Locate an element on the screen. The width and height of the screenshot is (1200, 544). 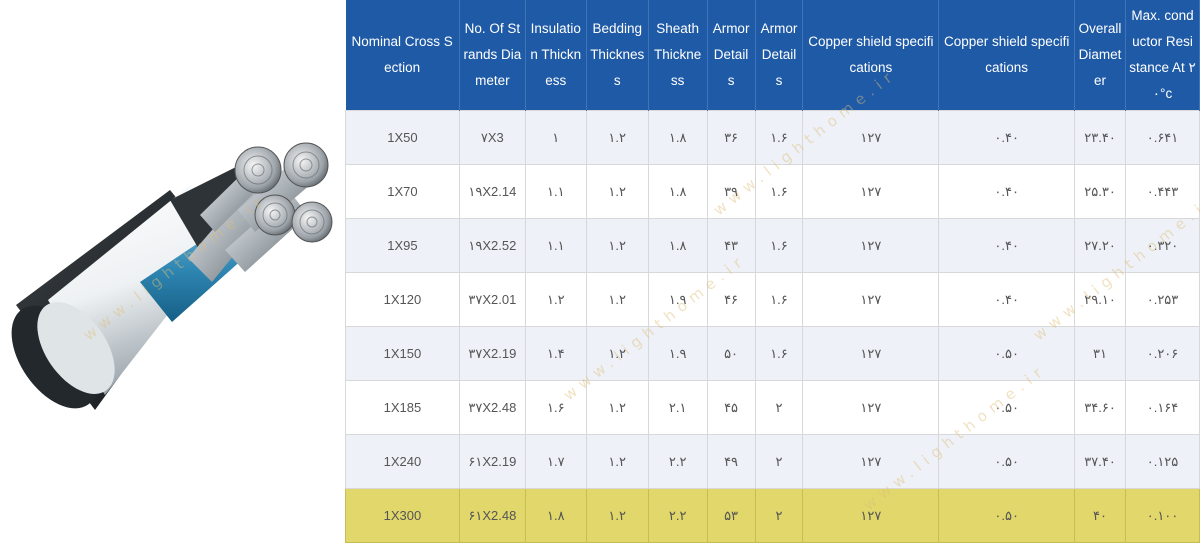
header-armor-details-1: Armor Details is located at coordinates (731, 55).